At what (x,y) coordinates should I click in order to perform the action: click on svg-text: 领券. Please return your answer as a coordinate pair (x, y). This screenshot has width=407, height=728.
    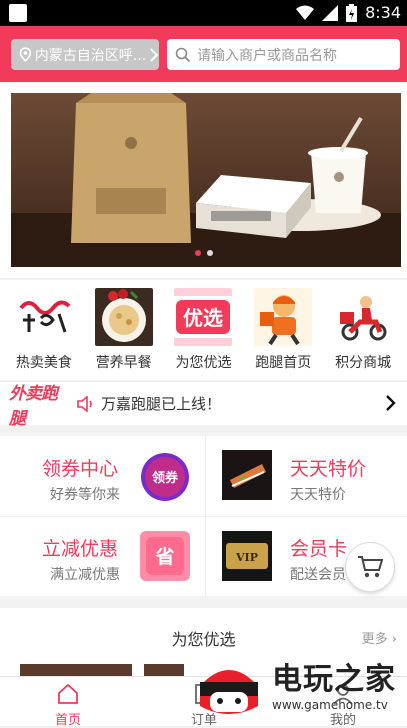
    Looking at the image, I should click on (165, 478).